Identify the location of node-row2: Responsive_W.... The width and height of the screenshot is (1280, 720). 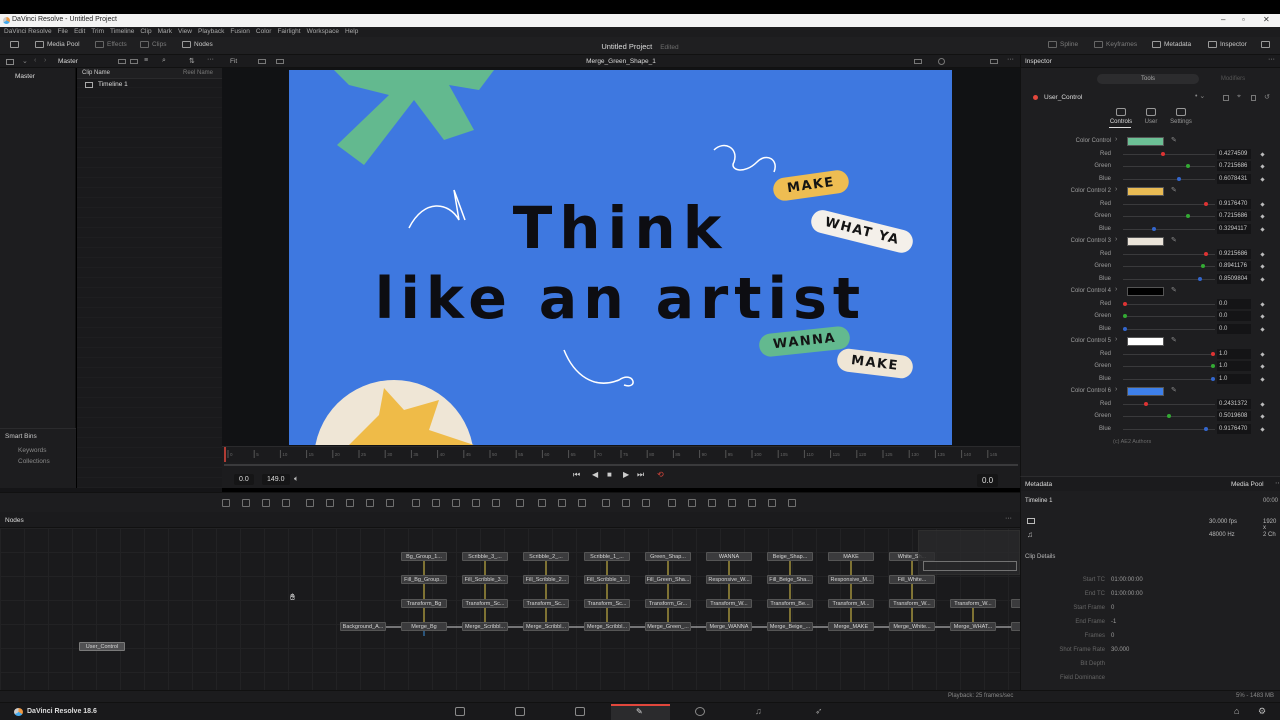
(729, 579).